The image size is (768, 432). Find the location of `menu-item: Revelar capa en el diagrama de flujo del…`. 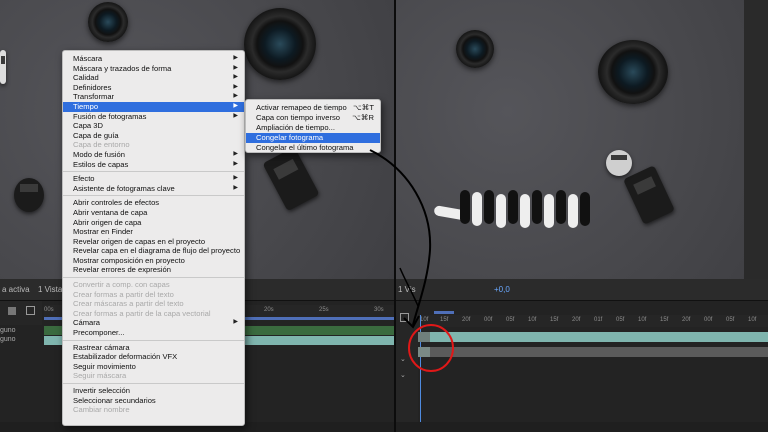

menu-item: Revelar capa en el diagrama de flujo del… is located at coordinates (153, 251).